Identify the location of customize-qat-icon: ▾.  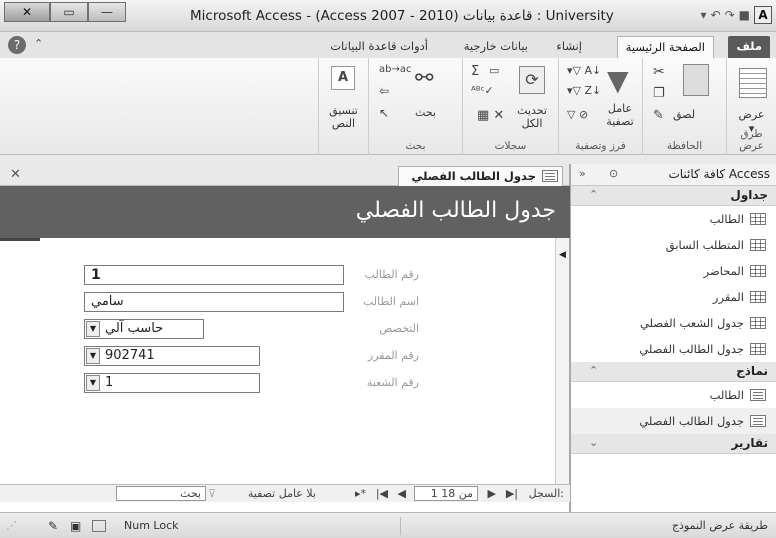
(704, 15).